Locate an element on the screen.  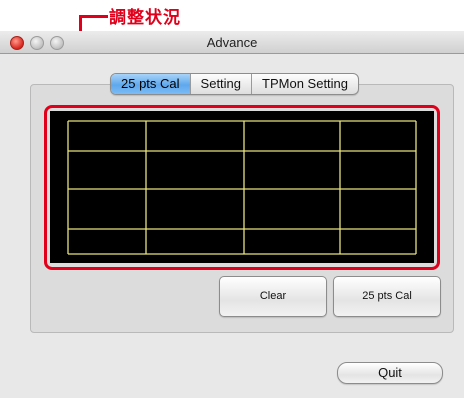
quit-button: Quit is located at coordinates (390, 373).